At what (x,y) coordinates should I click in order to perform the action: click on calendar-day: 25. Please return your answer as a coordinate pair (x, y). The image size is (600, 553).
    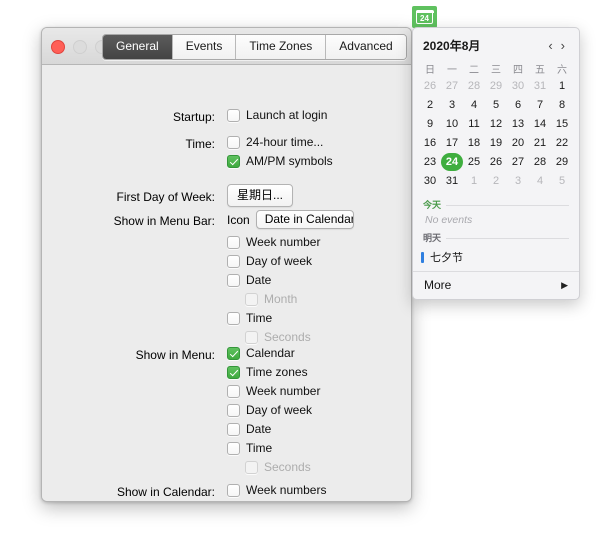
    Looking at the image, I should click on (474, 162).